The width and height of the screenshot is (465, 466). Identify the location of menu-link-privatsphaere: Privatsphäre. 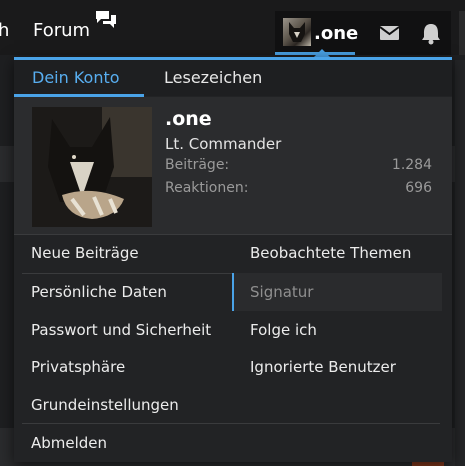
(78, 367).